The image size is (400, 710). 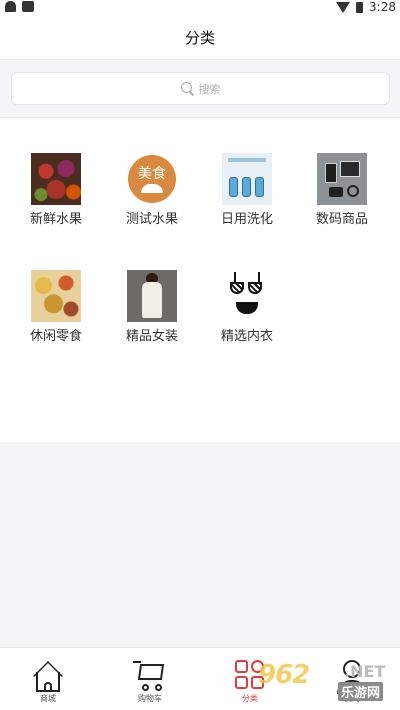 I want to click on category-item-test-fruit: 美食 测试水果, so click(x=152, y=193).